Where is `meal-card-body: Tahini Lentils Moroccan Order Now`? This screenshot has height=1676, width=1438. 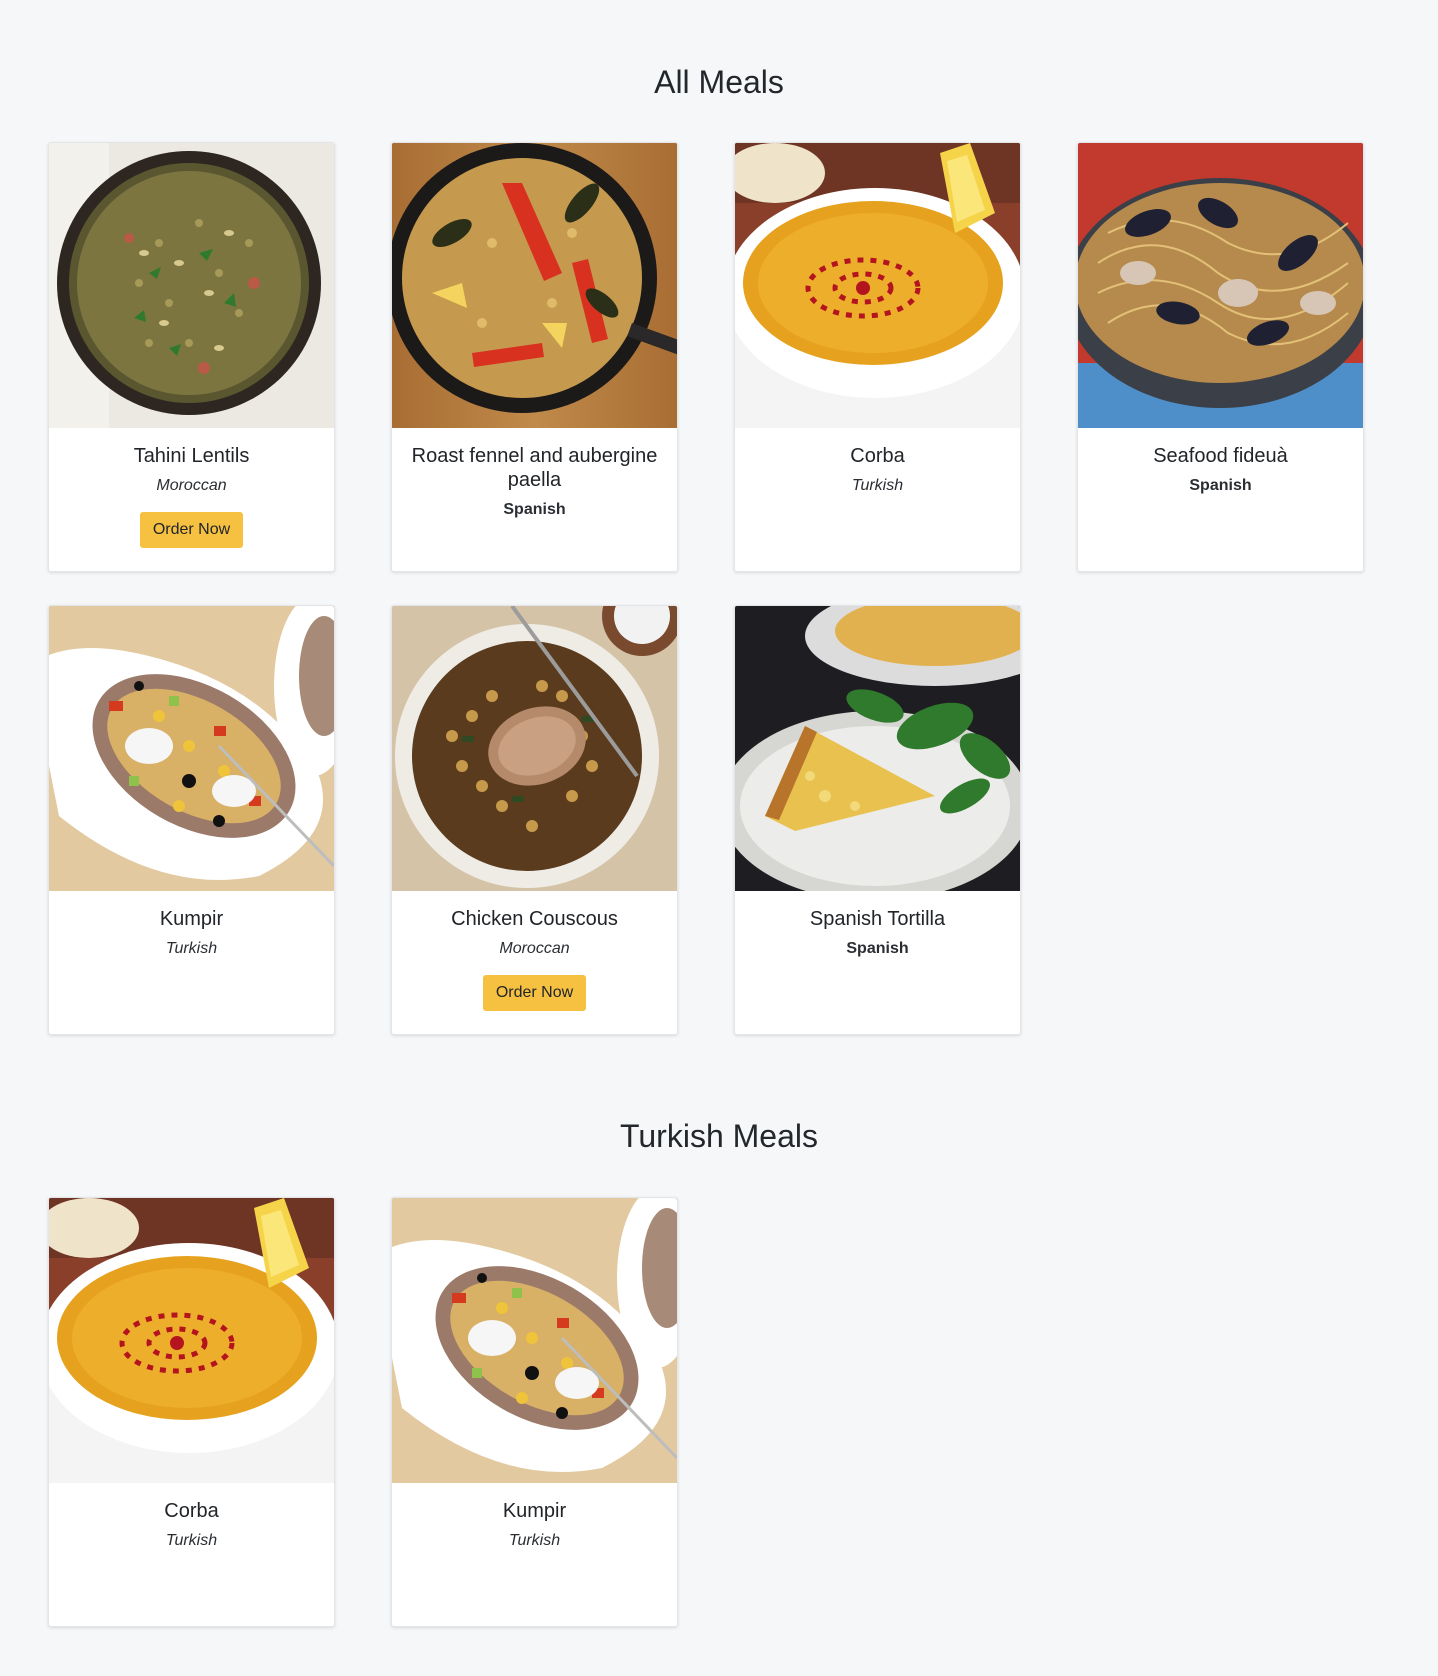 meal-card-body: Tahini Lentils Moroccan Order Now is located at coordinates (191, 488).